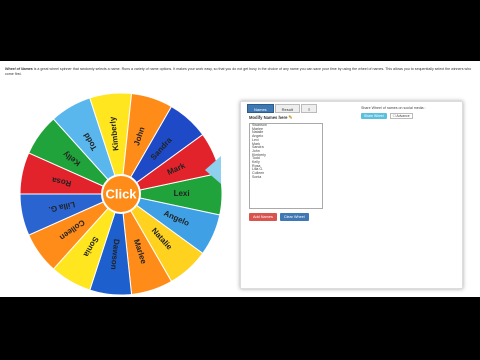 This screenshot has width=480, height=360. I want to click on clear-wheel-button: Clear Wheel, so click(294, 217).